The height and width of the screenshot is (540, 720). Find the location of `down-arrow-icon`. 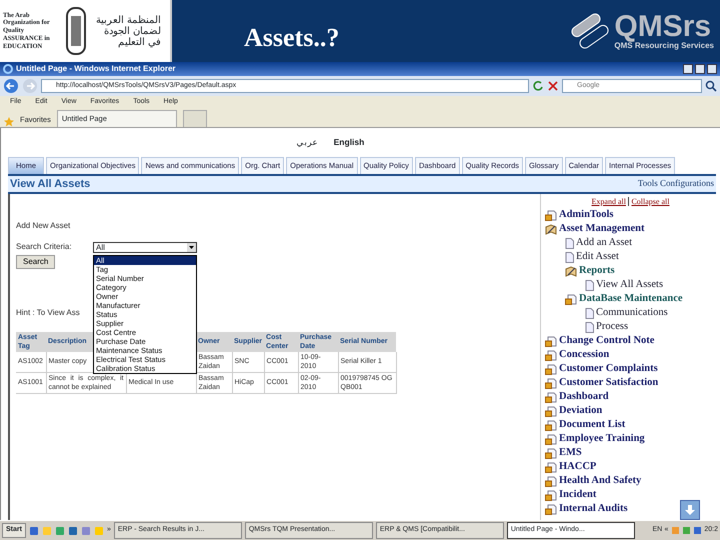

down-arrow-icon is located at coordinates (690, 510).